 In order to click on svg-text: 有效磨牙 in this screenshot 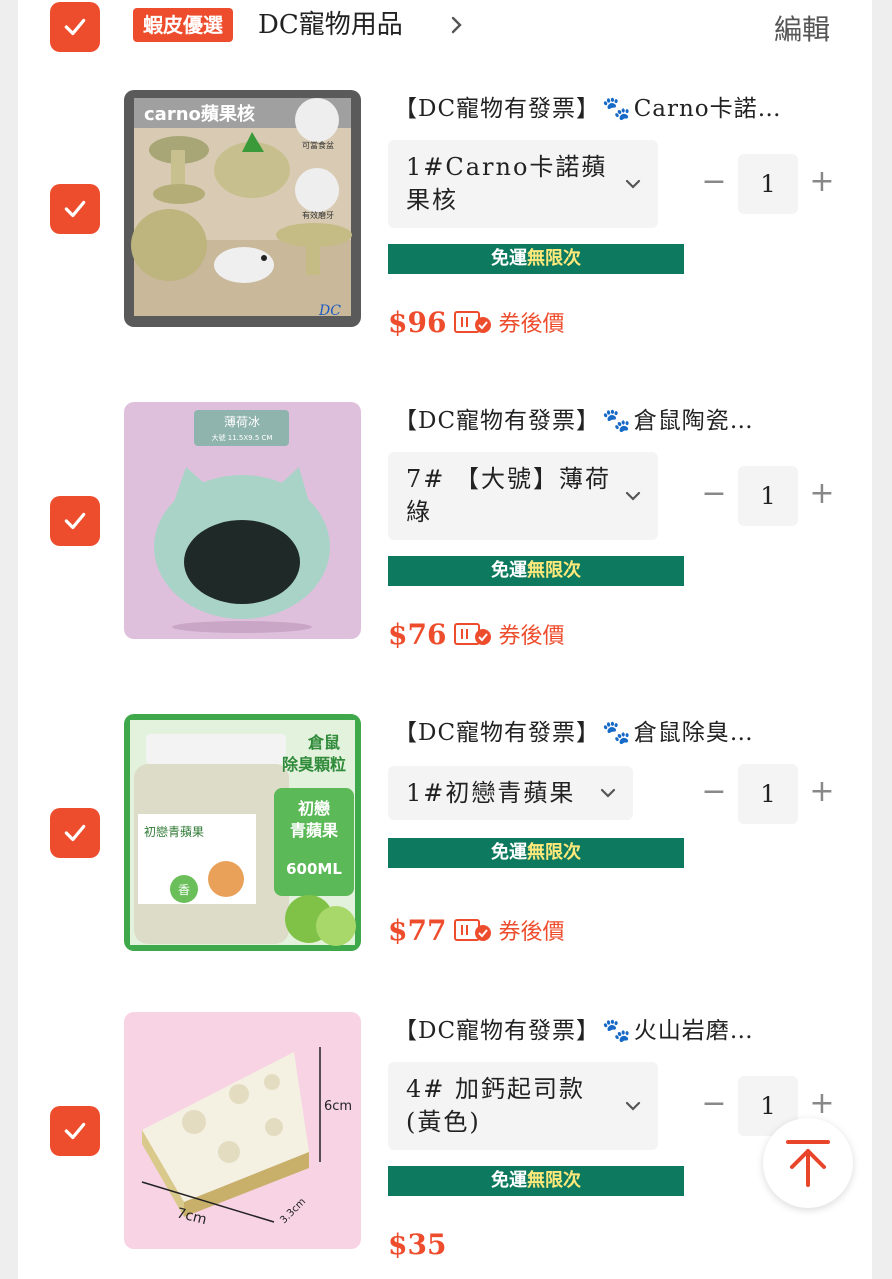, I will do `click(318, 215)`.